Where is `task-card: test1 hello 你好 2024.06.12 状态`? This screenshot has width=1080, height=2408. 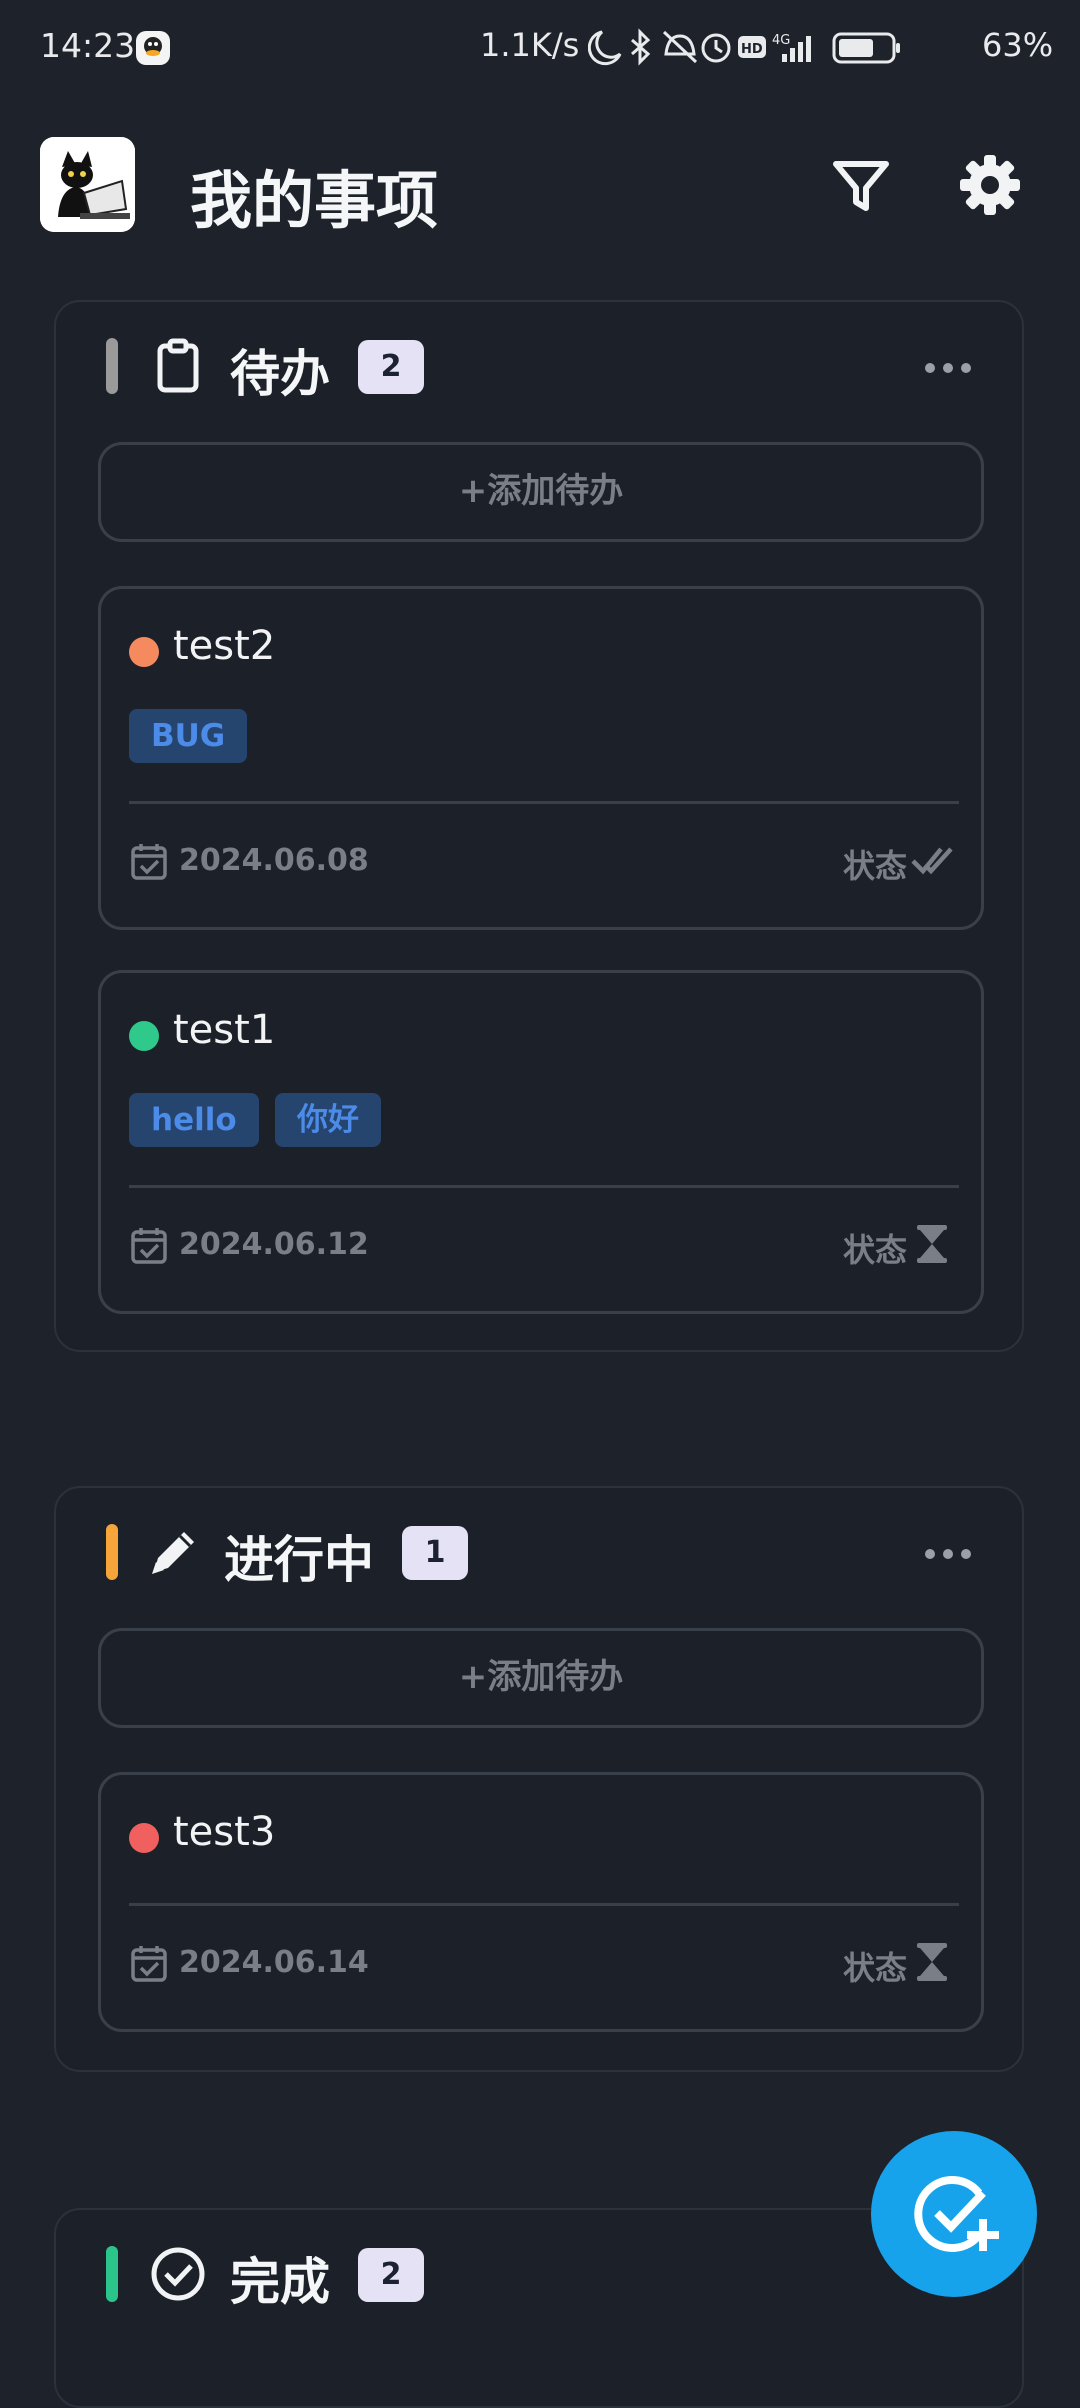
task-card: test1 hello 你好 2024.06.12 状态 is located at coordinates (541, 1142).